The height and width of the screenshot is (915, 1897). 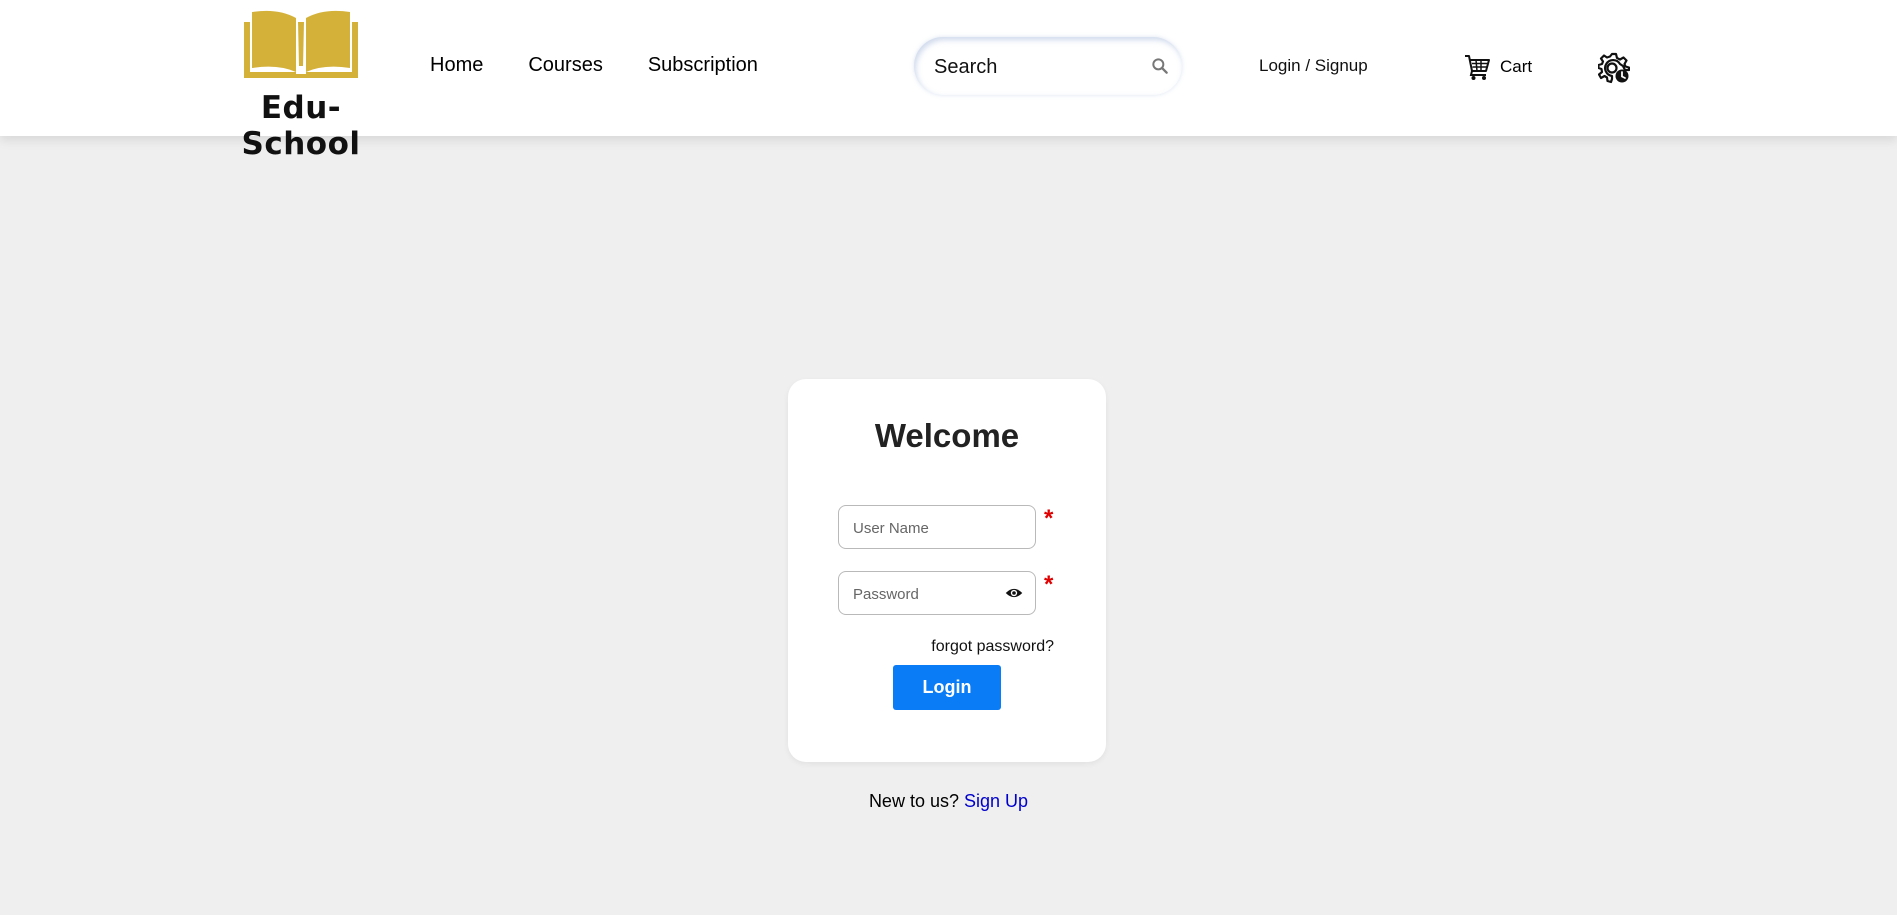 I want to click on eye-icon, so click(x=1014, y=593).